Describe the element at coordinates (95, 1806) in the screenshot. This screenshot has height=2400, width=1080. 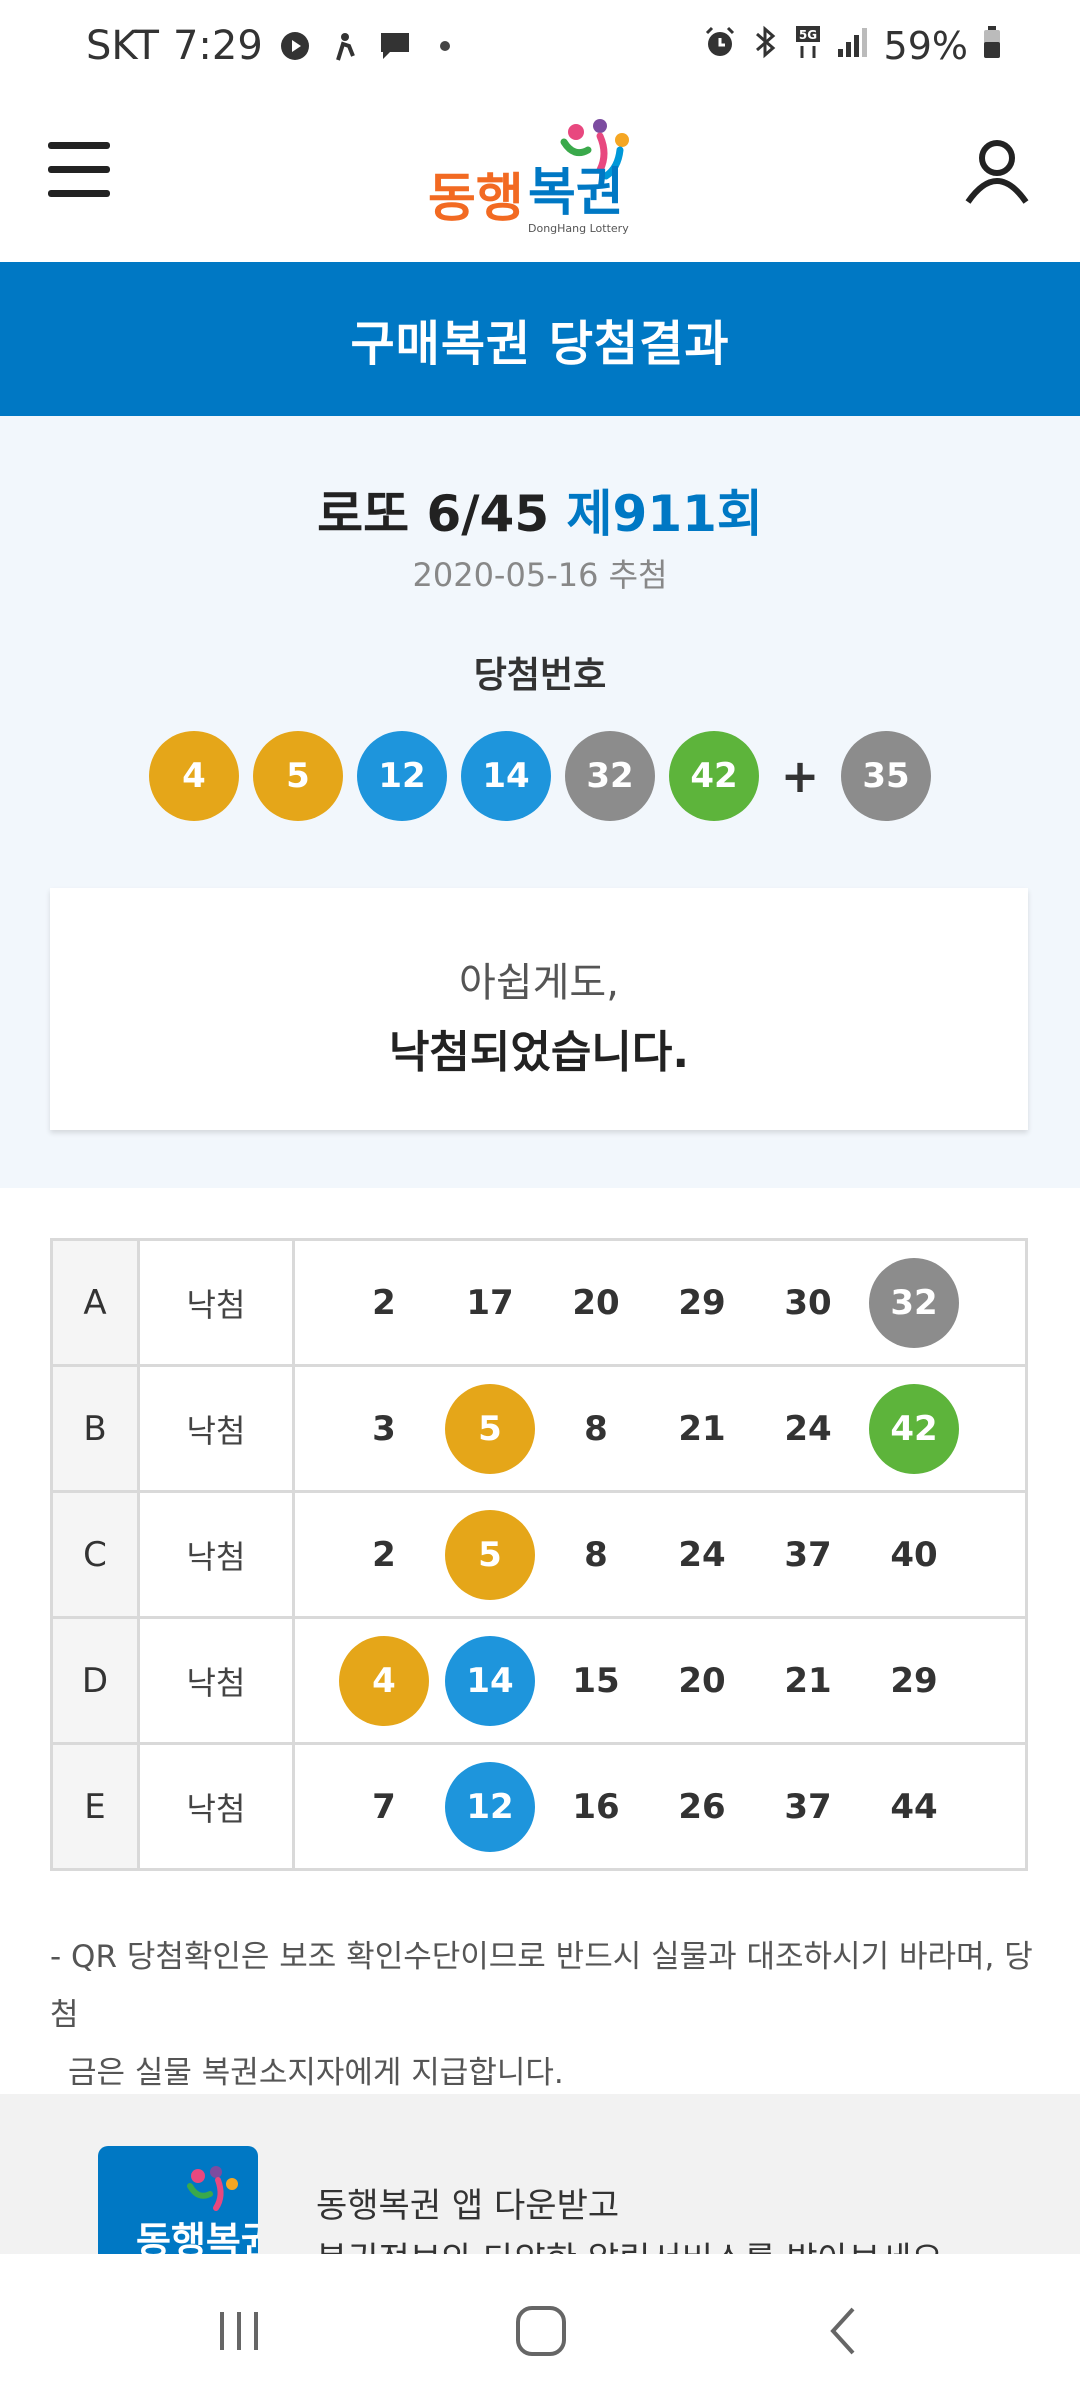
I see `row-letter: E` at that location.